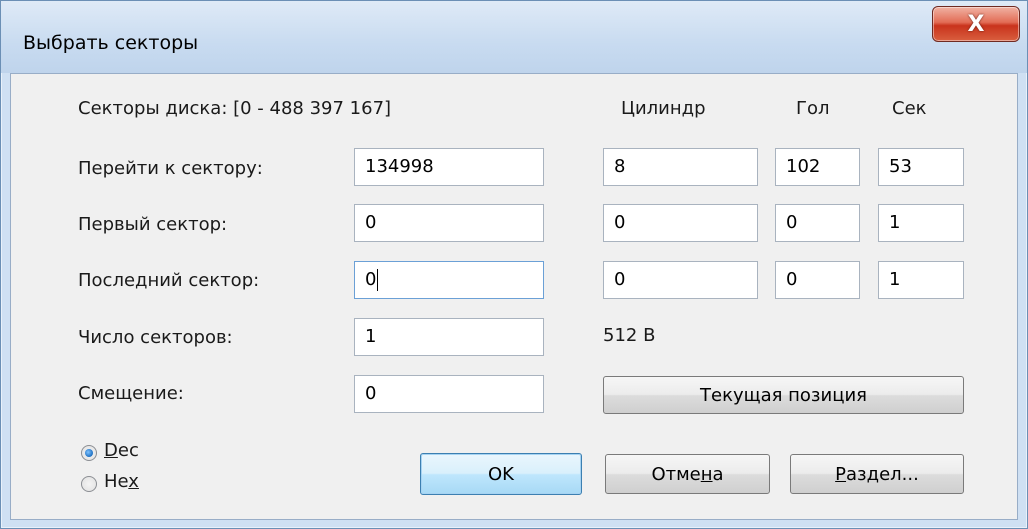 This screenshot has height=529, width=1028. I want to click on sector-count-input: 1, so click(449, 337).